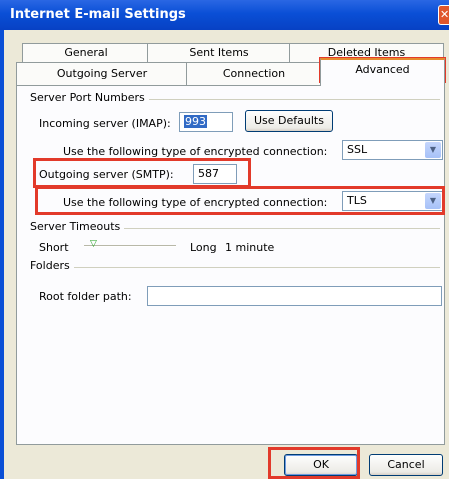 The height and width of the screenshot is (479, 449). Describe the element at coordinates (52, 265) in the screenshot. I see `group-label-folders: Folders` at that location.